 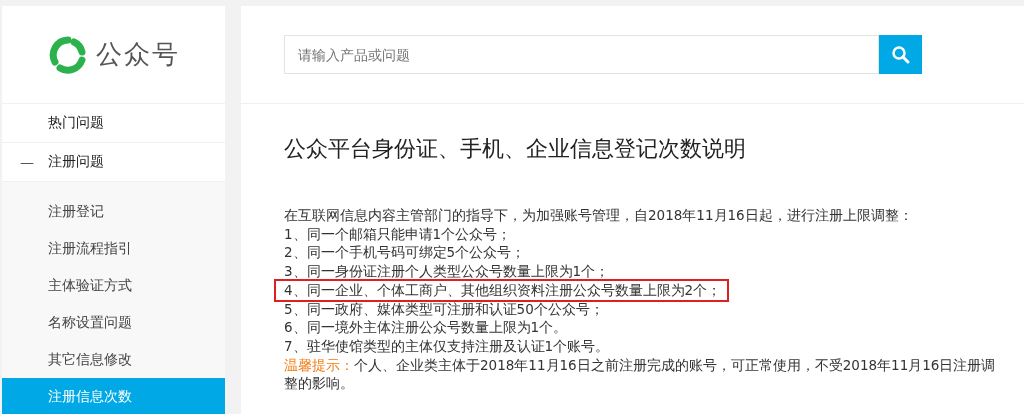 I want to click on submenu-item: 名称设置问题, so click(x=113, y=322).